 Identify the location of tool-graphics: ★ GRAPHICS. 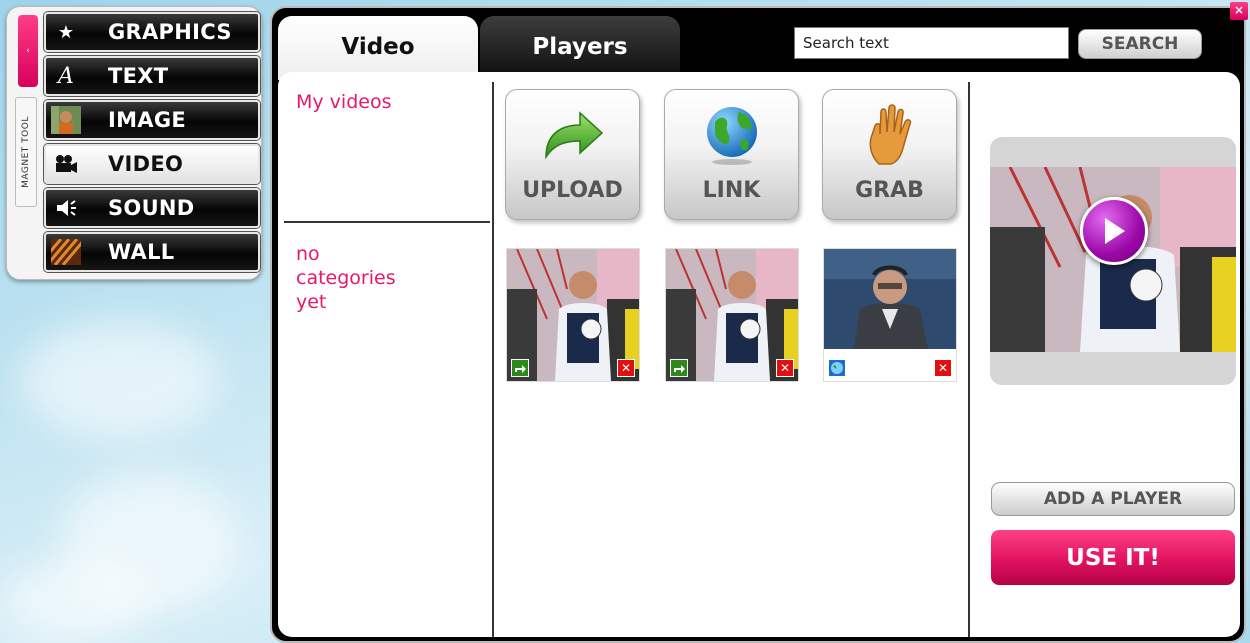
(152, 32).